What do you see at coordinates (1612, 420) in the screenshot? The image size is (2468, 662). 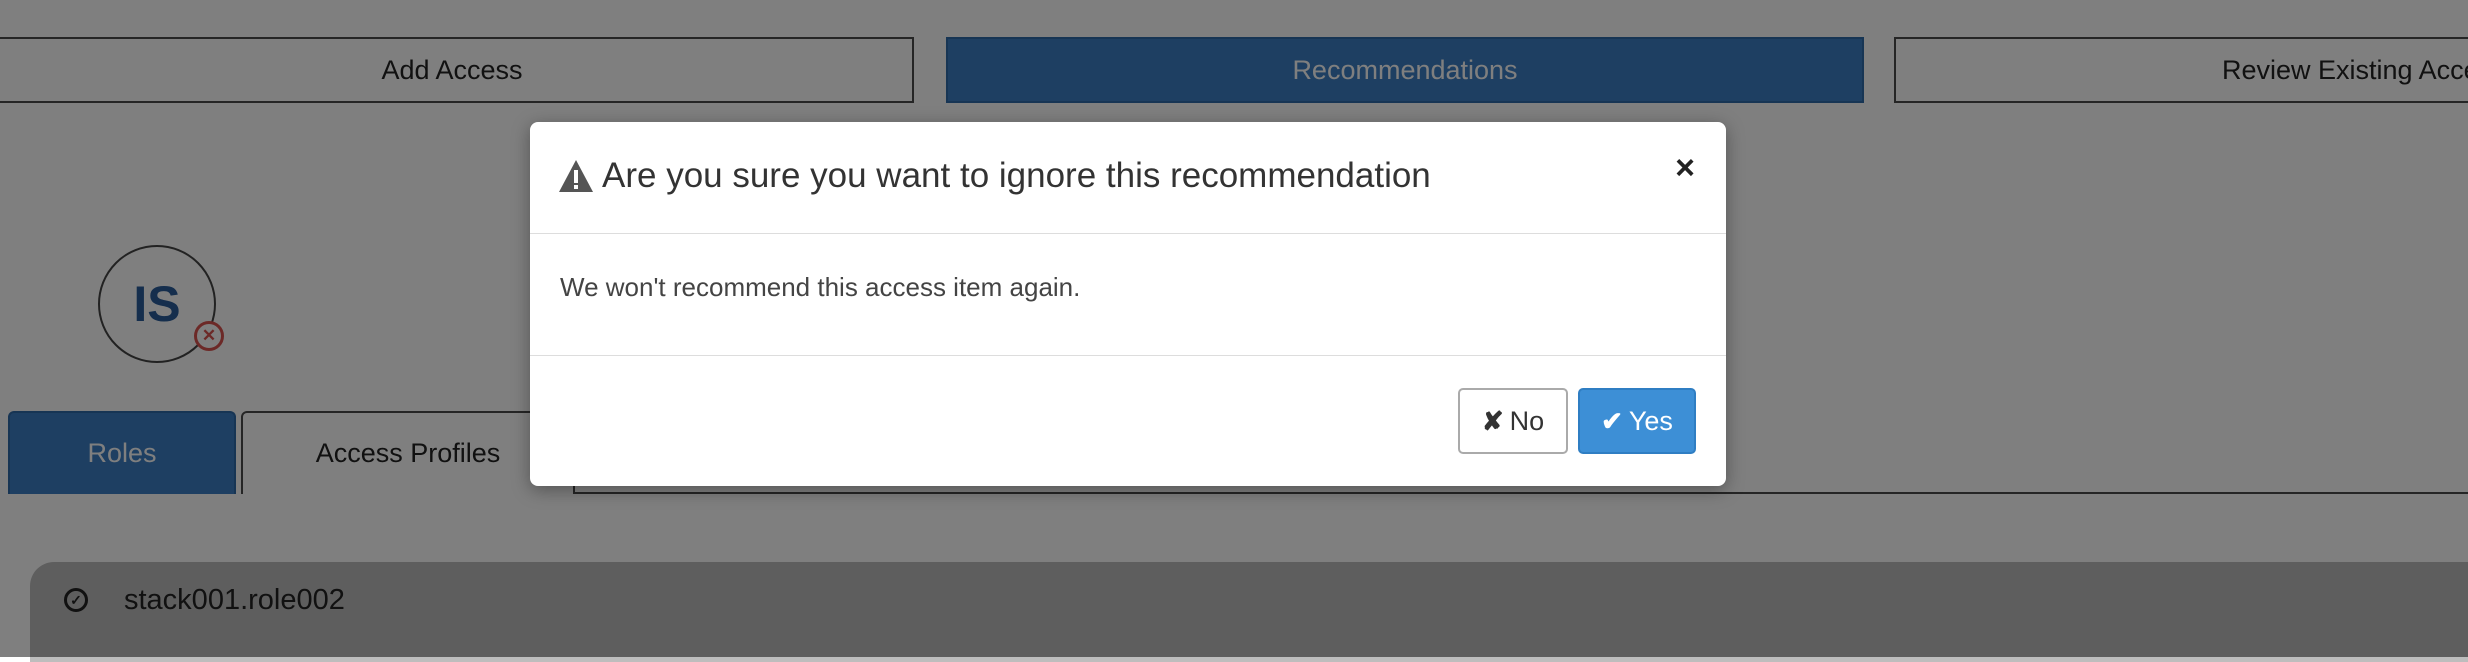 I see `check-mark-icon: ✔` at bounding box center [1612, 420].